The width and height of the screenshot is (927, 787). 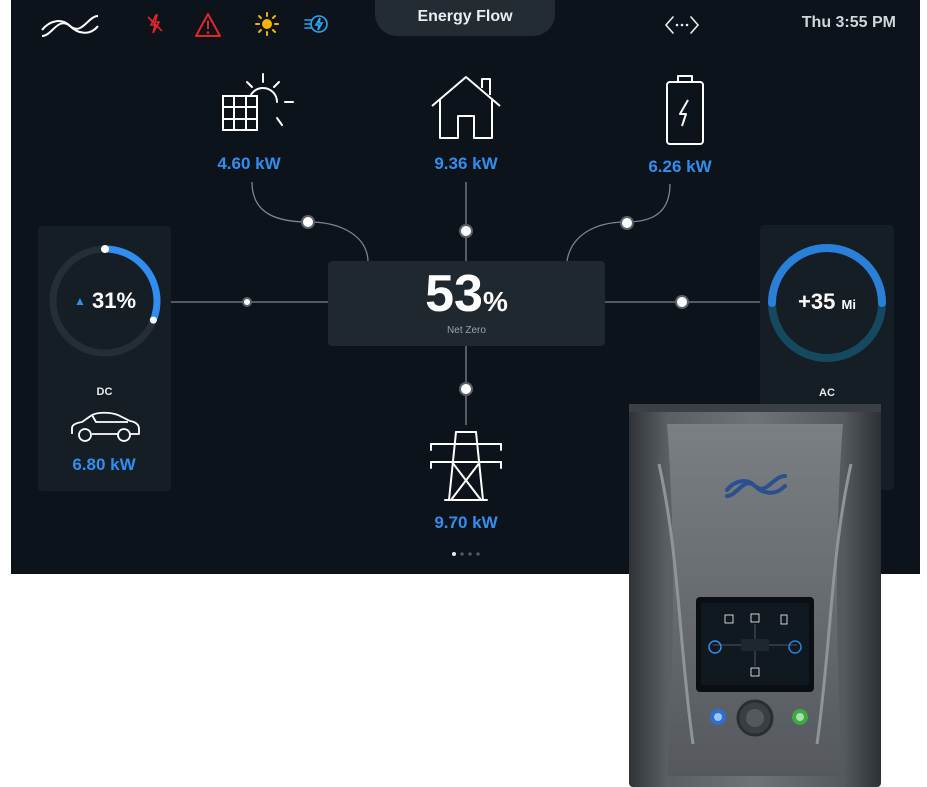 What do you see at coordinates (104, 358) in the screenshot?
I see `dc-panel: ▲ 31% DC 6.80 kW` at bounding box center [104, 358].